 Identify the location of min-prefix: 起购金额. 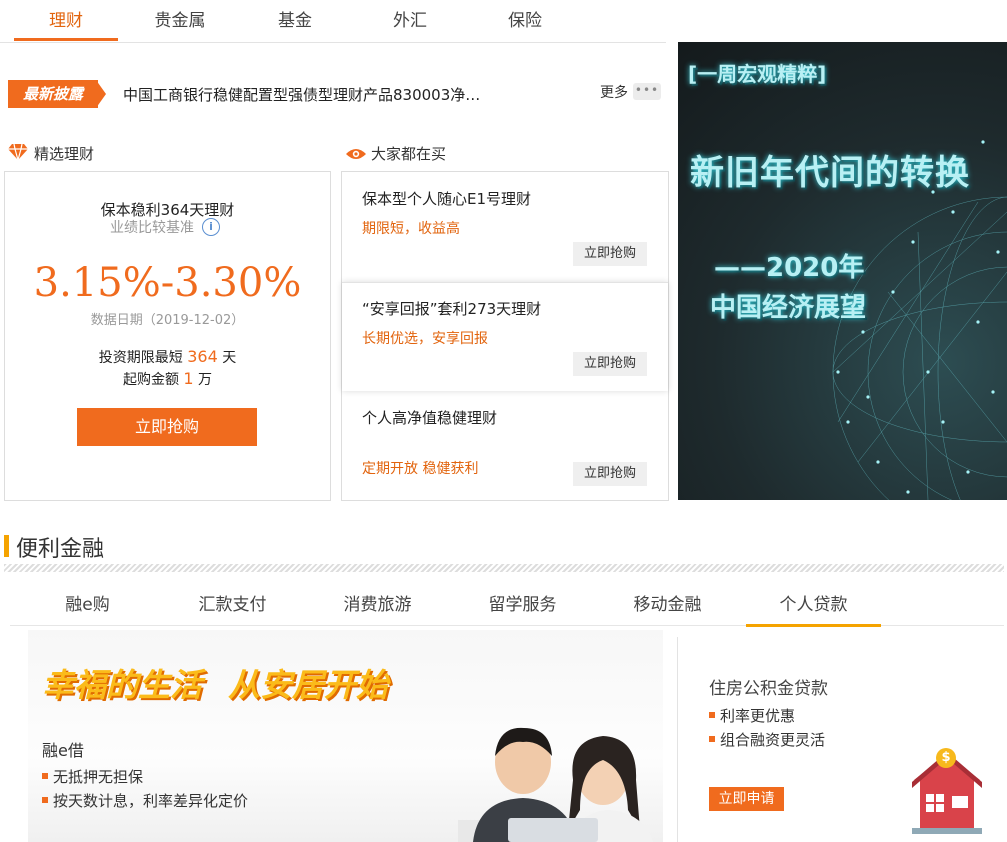
(150, 380).